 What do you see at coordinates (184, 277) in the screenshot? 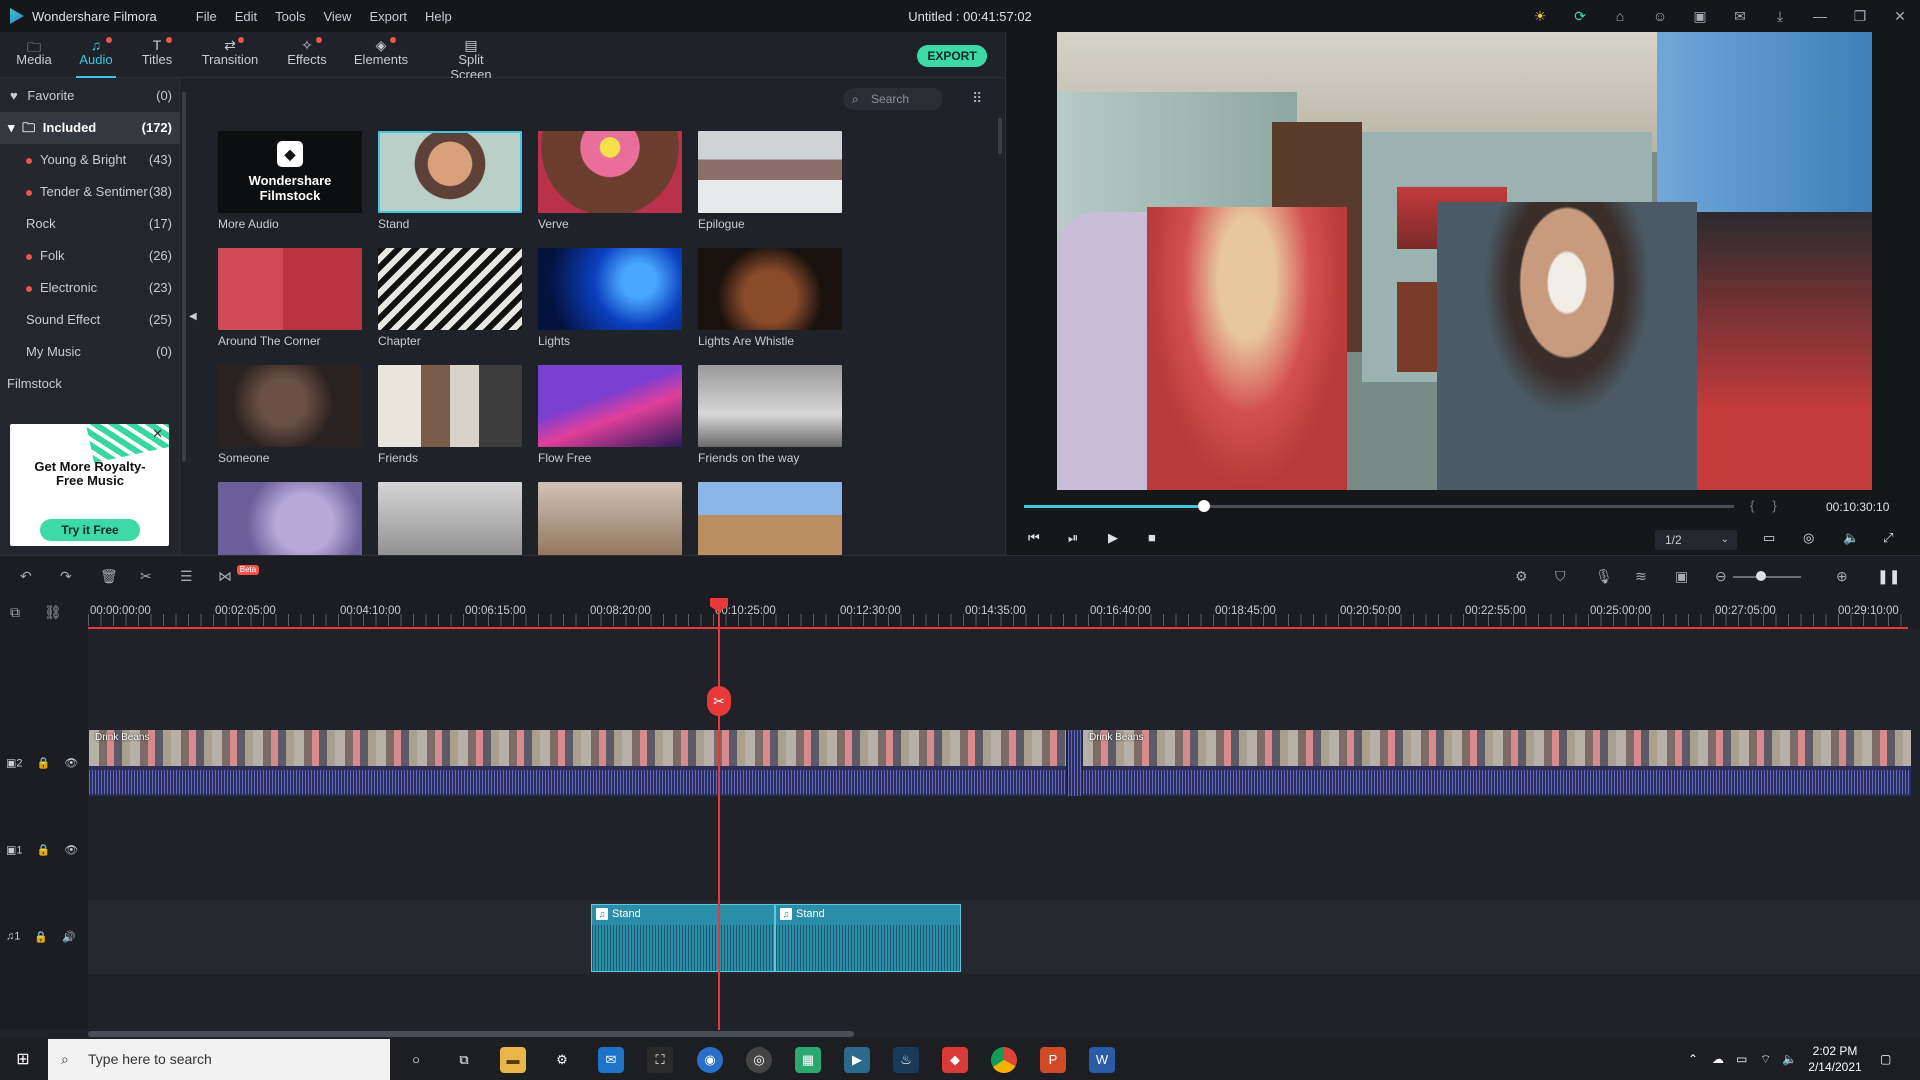
I see `library-scrollbar` at bounding box center [184, 277].